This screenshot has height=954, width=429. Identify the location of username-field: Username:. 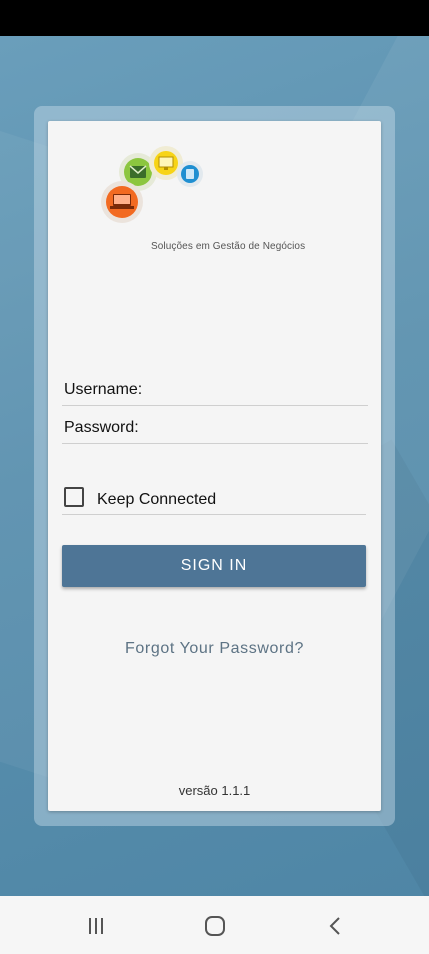
(215, 391).